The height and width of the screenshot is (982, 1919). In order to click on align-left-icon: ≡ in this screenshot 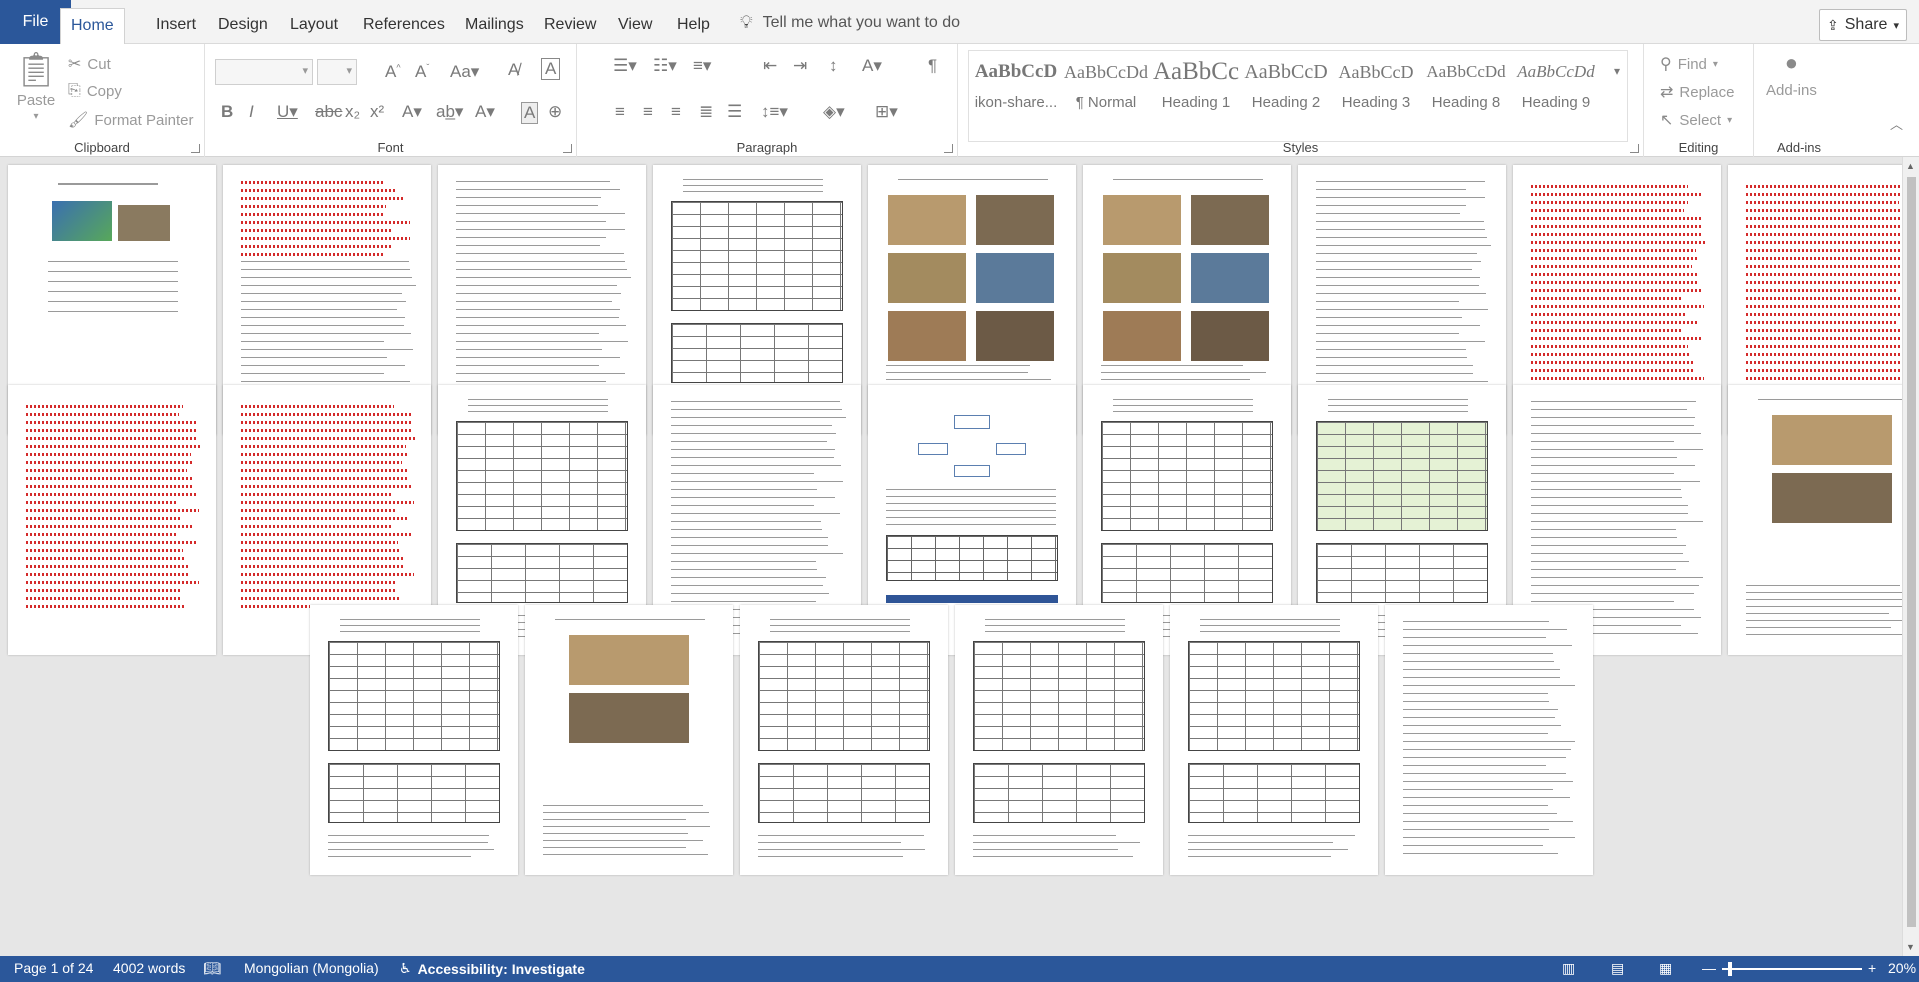, I will do `click(620, 112)`.